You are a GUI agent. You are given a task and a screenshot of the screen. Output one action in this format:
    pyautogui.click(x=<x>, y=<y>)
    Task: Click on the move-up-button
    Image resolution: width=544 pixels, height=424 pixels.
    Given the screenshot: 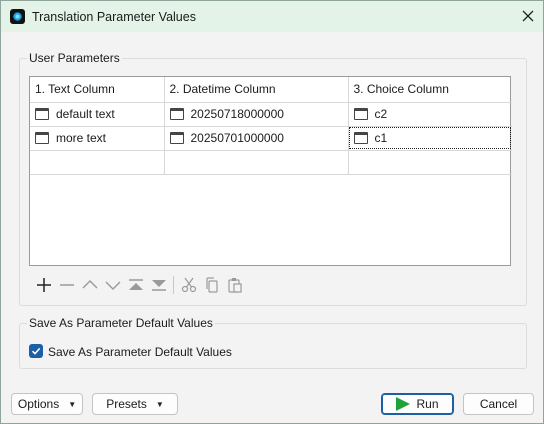 What is the action you would take?
    pyautogui.click(x=89, y=285)
    